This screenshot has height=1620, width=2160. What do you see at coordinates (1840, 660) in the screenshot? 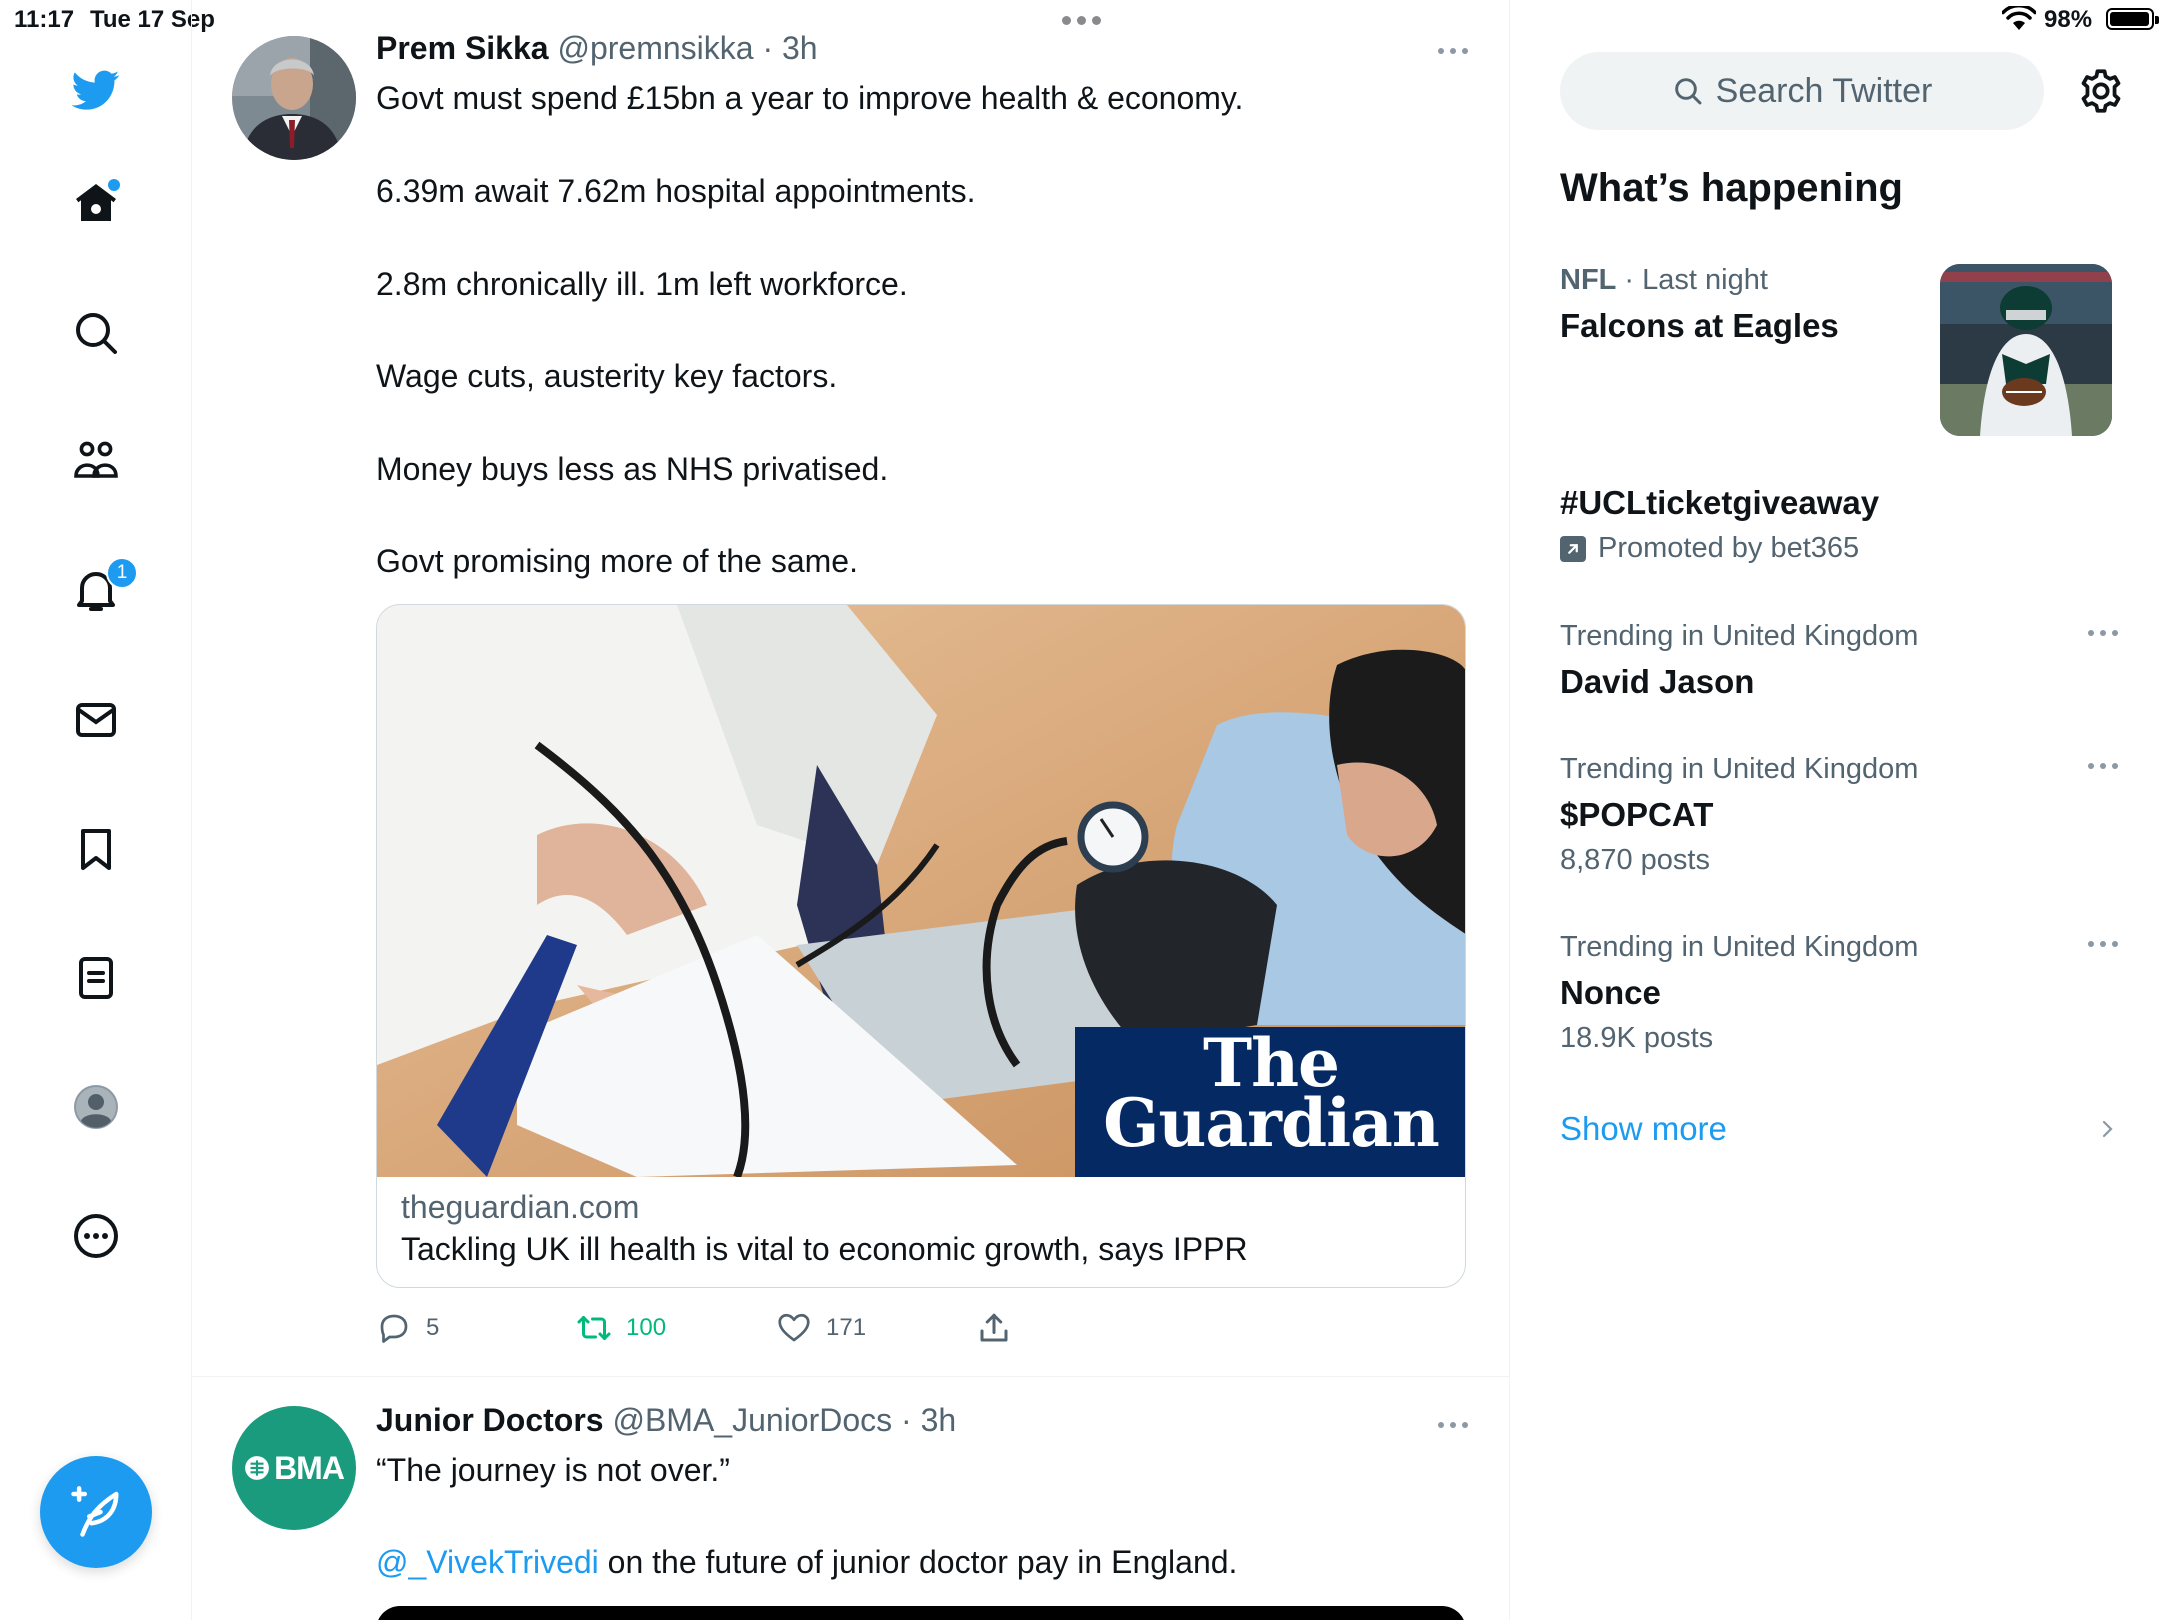
I see `trend-item: Trending in United Kingdom David Jason` at bounding box center [1840, 660].